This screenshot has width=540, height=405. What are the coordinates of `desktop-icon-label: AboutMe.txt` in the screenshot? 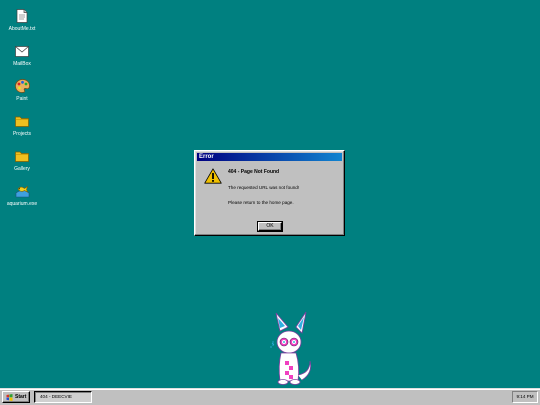 It's located at (22, 29).